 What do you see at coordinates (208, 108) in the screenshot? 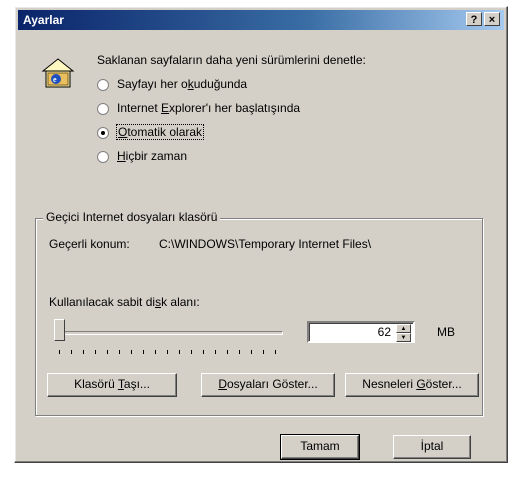
I see `option-every-start-label: Internet Explorer'ı her başlatışında` at bounding box center [208, 108].